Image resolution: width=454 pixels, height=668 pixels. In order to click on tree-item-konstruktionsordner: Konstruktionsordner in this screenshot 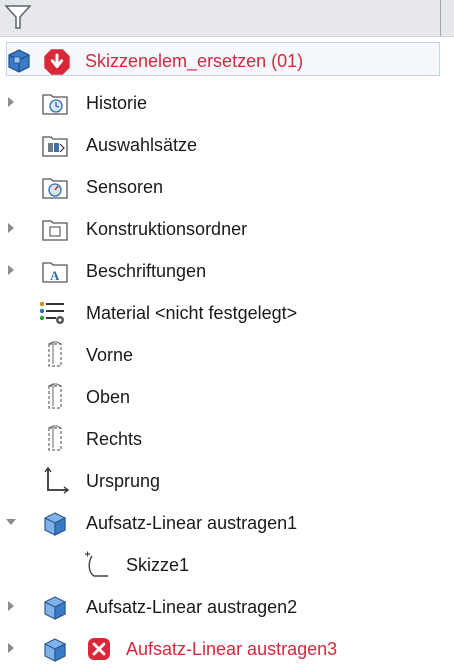, I will do `click(227, 229)`.